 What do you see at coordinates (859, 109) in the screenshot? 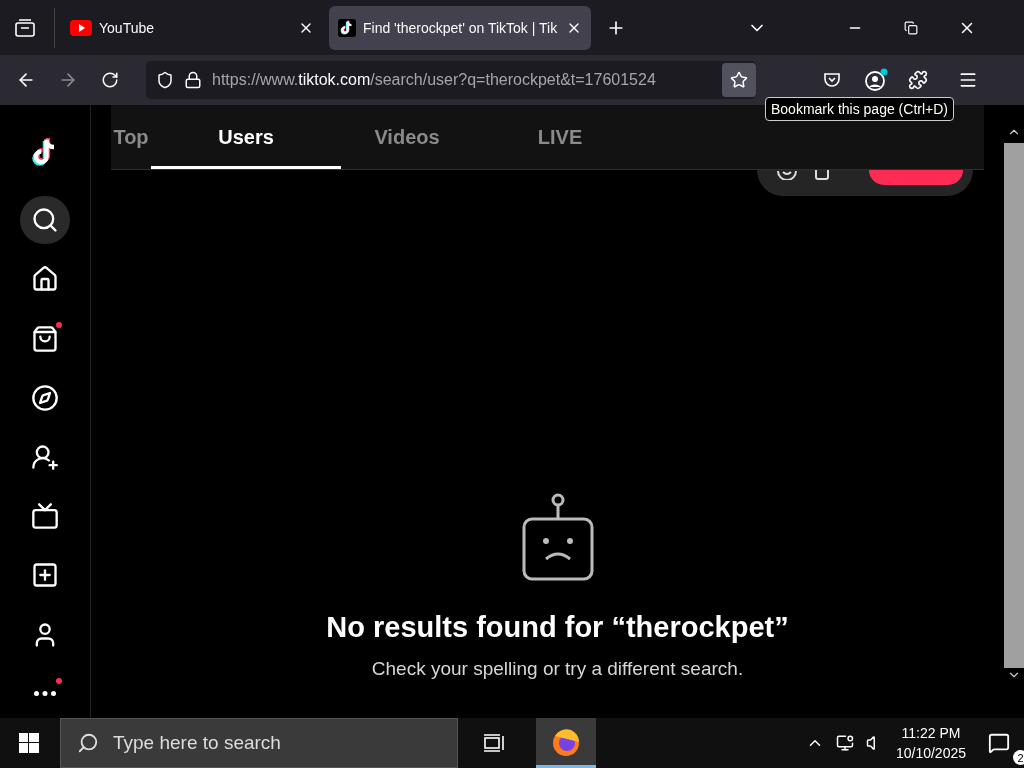
I see `tooltip: Bookmark this page (Ctrl+D)` at bounding box center [859, 109].